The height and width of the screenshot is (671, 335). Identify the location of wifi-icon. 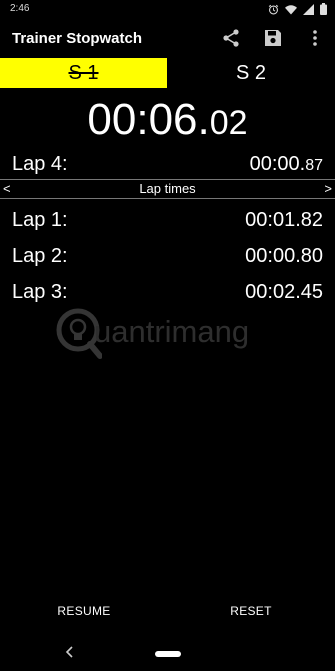
(291, 9).